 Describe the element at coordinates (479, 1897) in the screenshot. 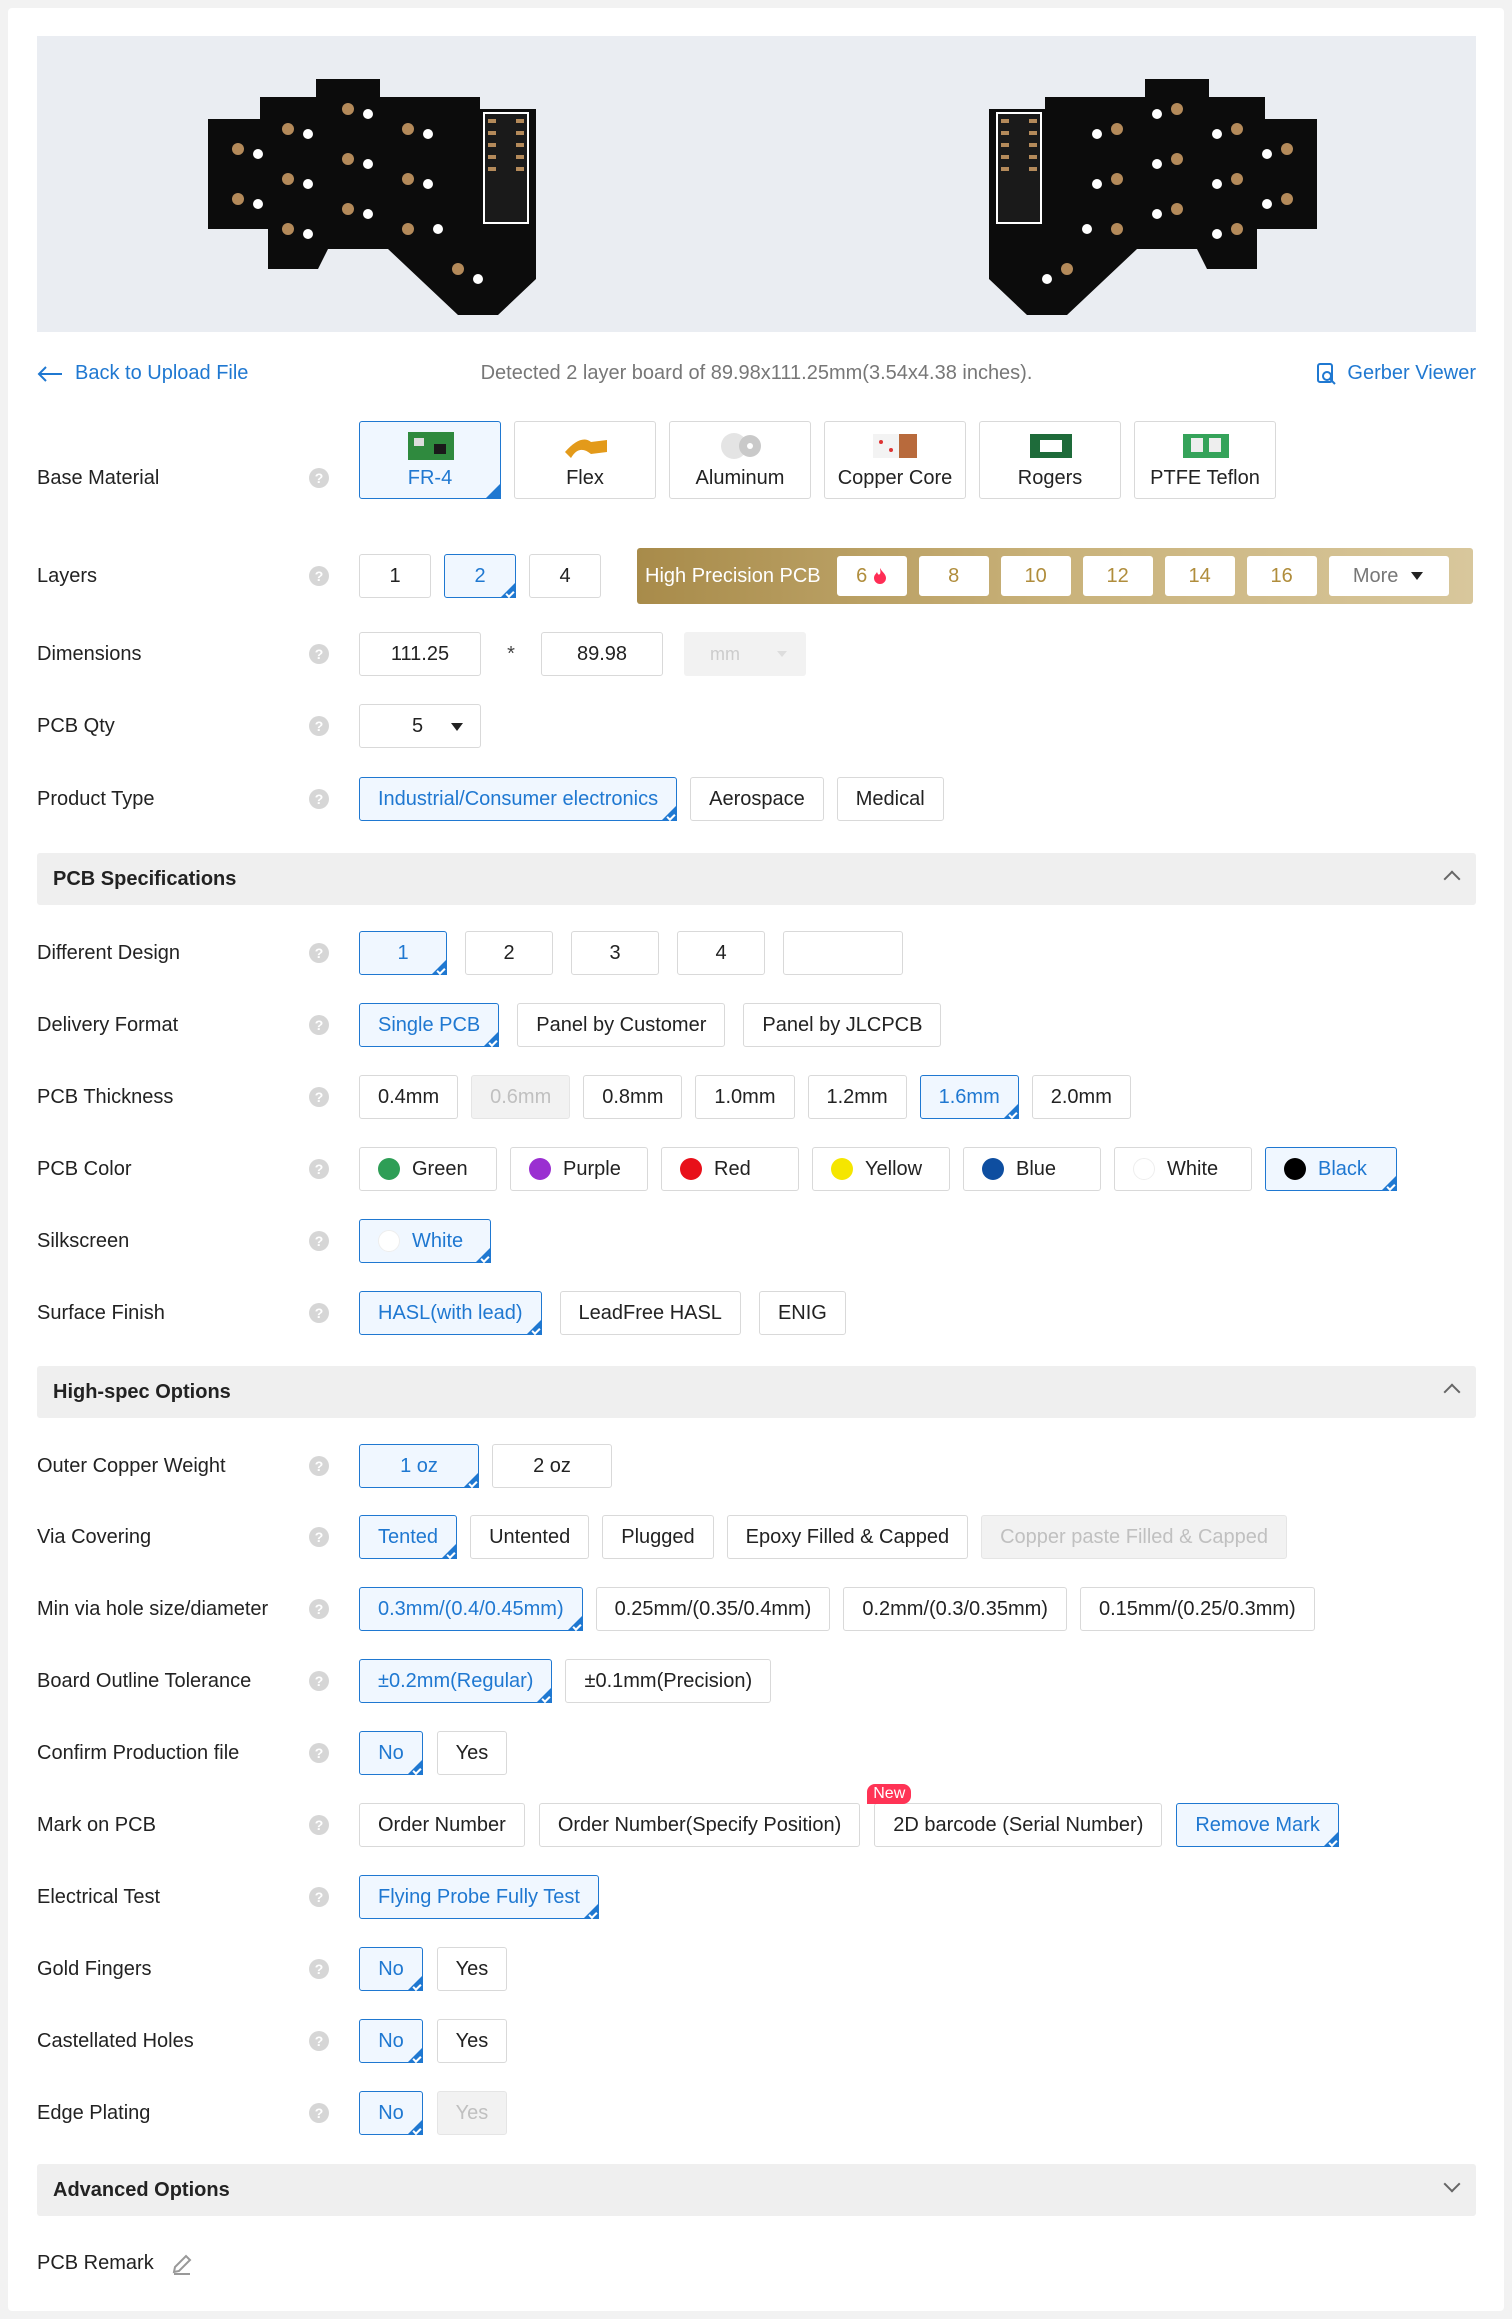

I see `electrical-test-flying-probe: Flying Probe Fully Test` at that location.